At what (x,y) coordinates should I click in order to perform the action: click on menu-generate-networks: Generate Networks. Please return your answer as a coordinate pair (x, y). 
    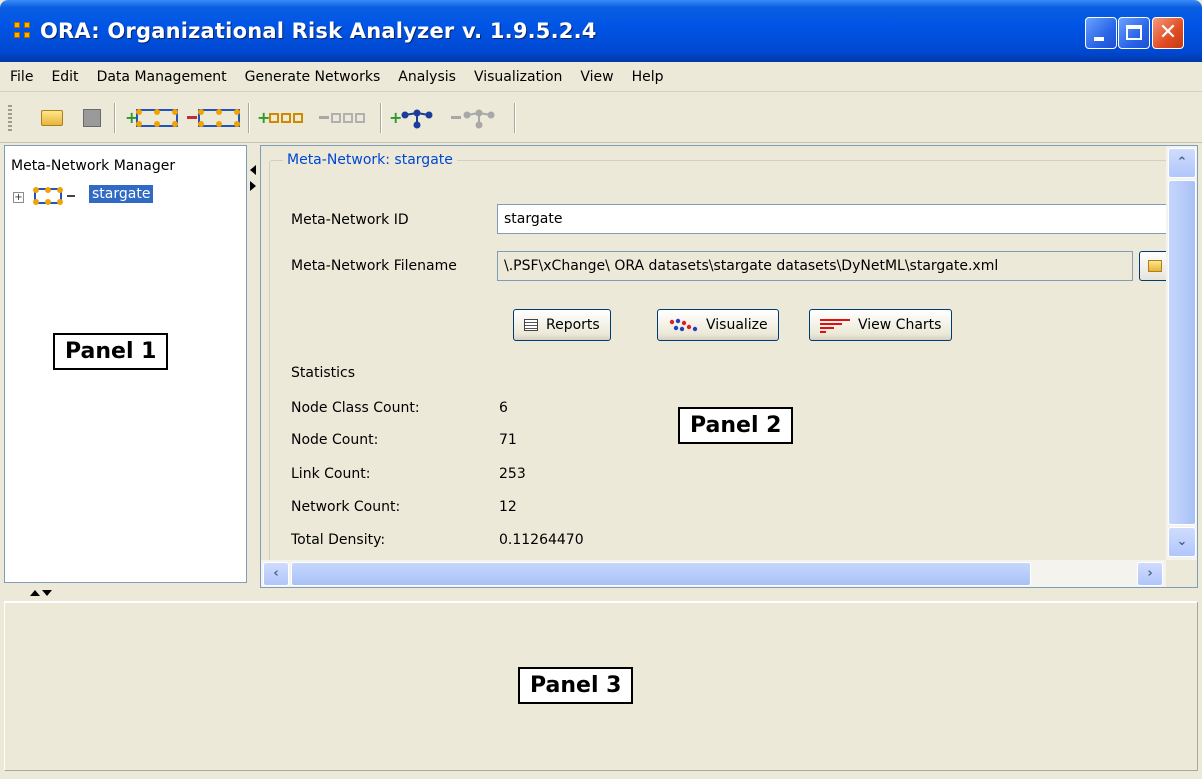
    Looking at the image, I should click on (313, 77).